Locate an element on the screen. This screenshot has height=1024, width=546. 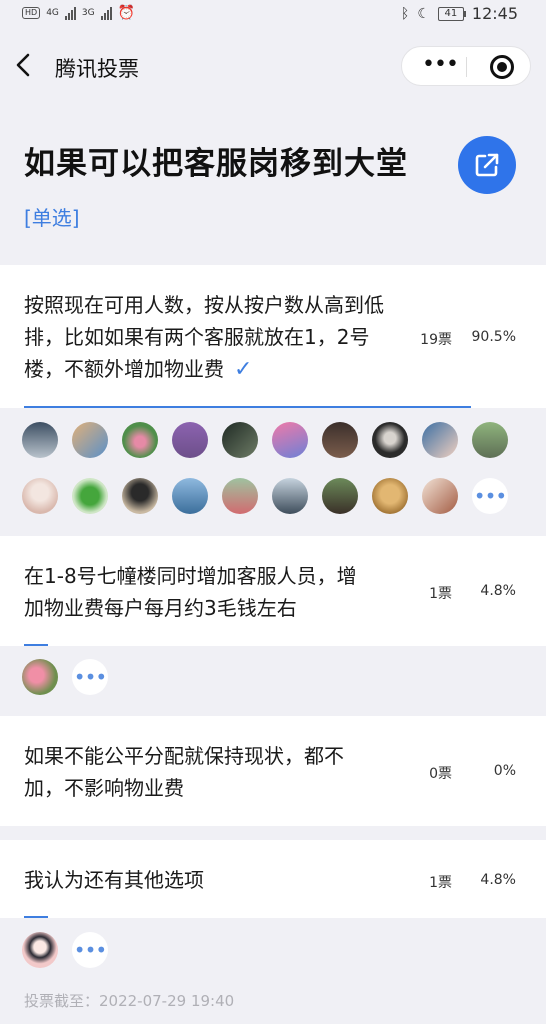
option-percent: 90.5% is located at coordinates (493, 337).